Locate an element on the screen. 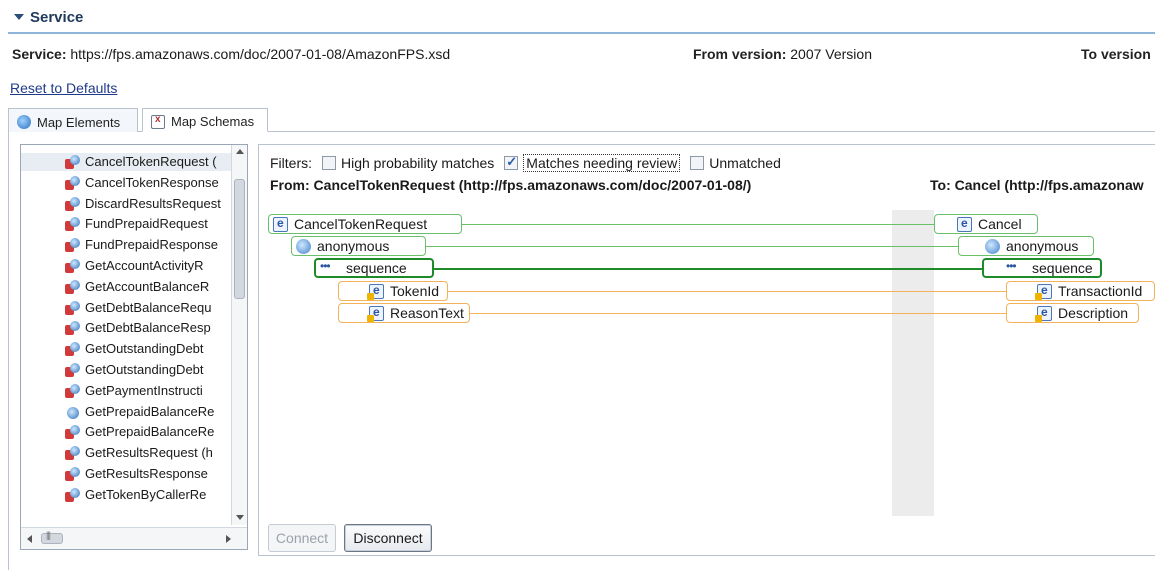  anonymous-type-icon is located at coordinates (992, 246).